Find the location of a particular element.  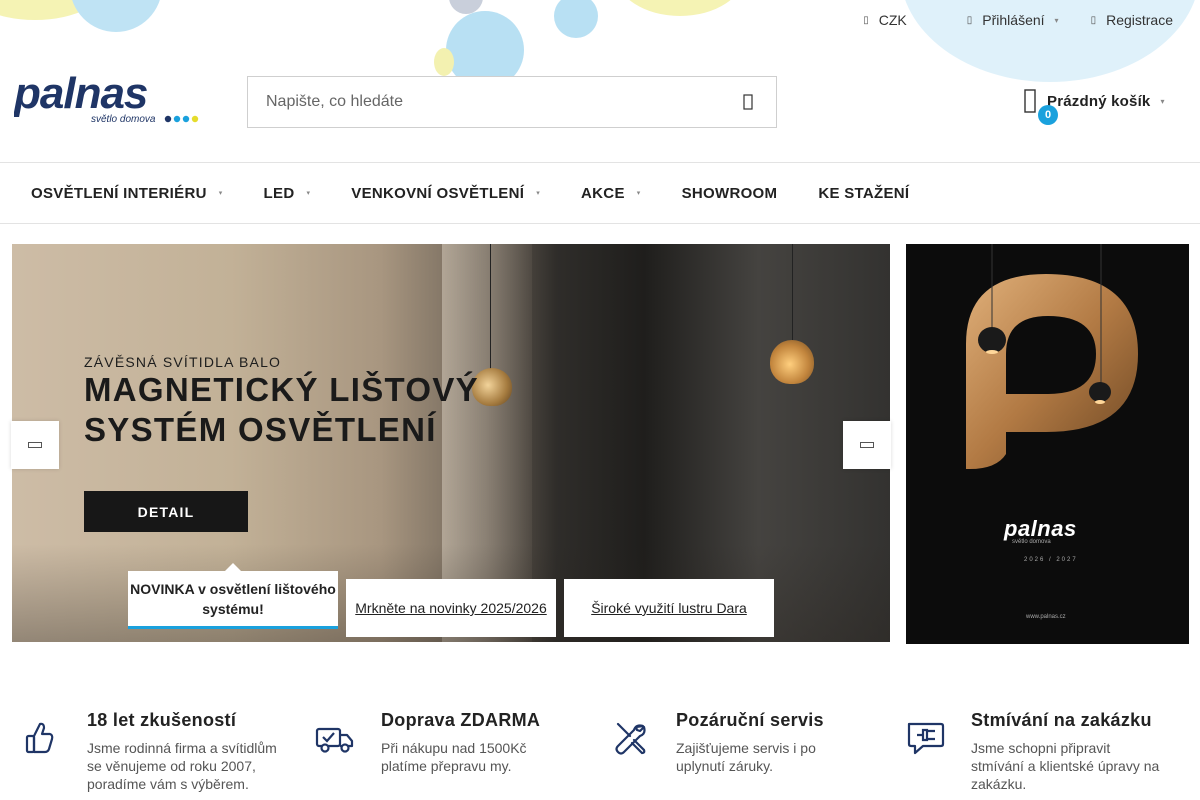

slide-tab-label: Široké využití lustru Dara is located at coordinates (669, 608).